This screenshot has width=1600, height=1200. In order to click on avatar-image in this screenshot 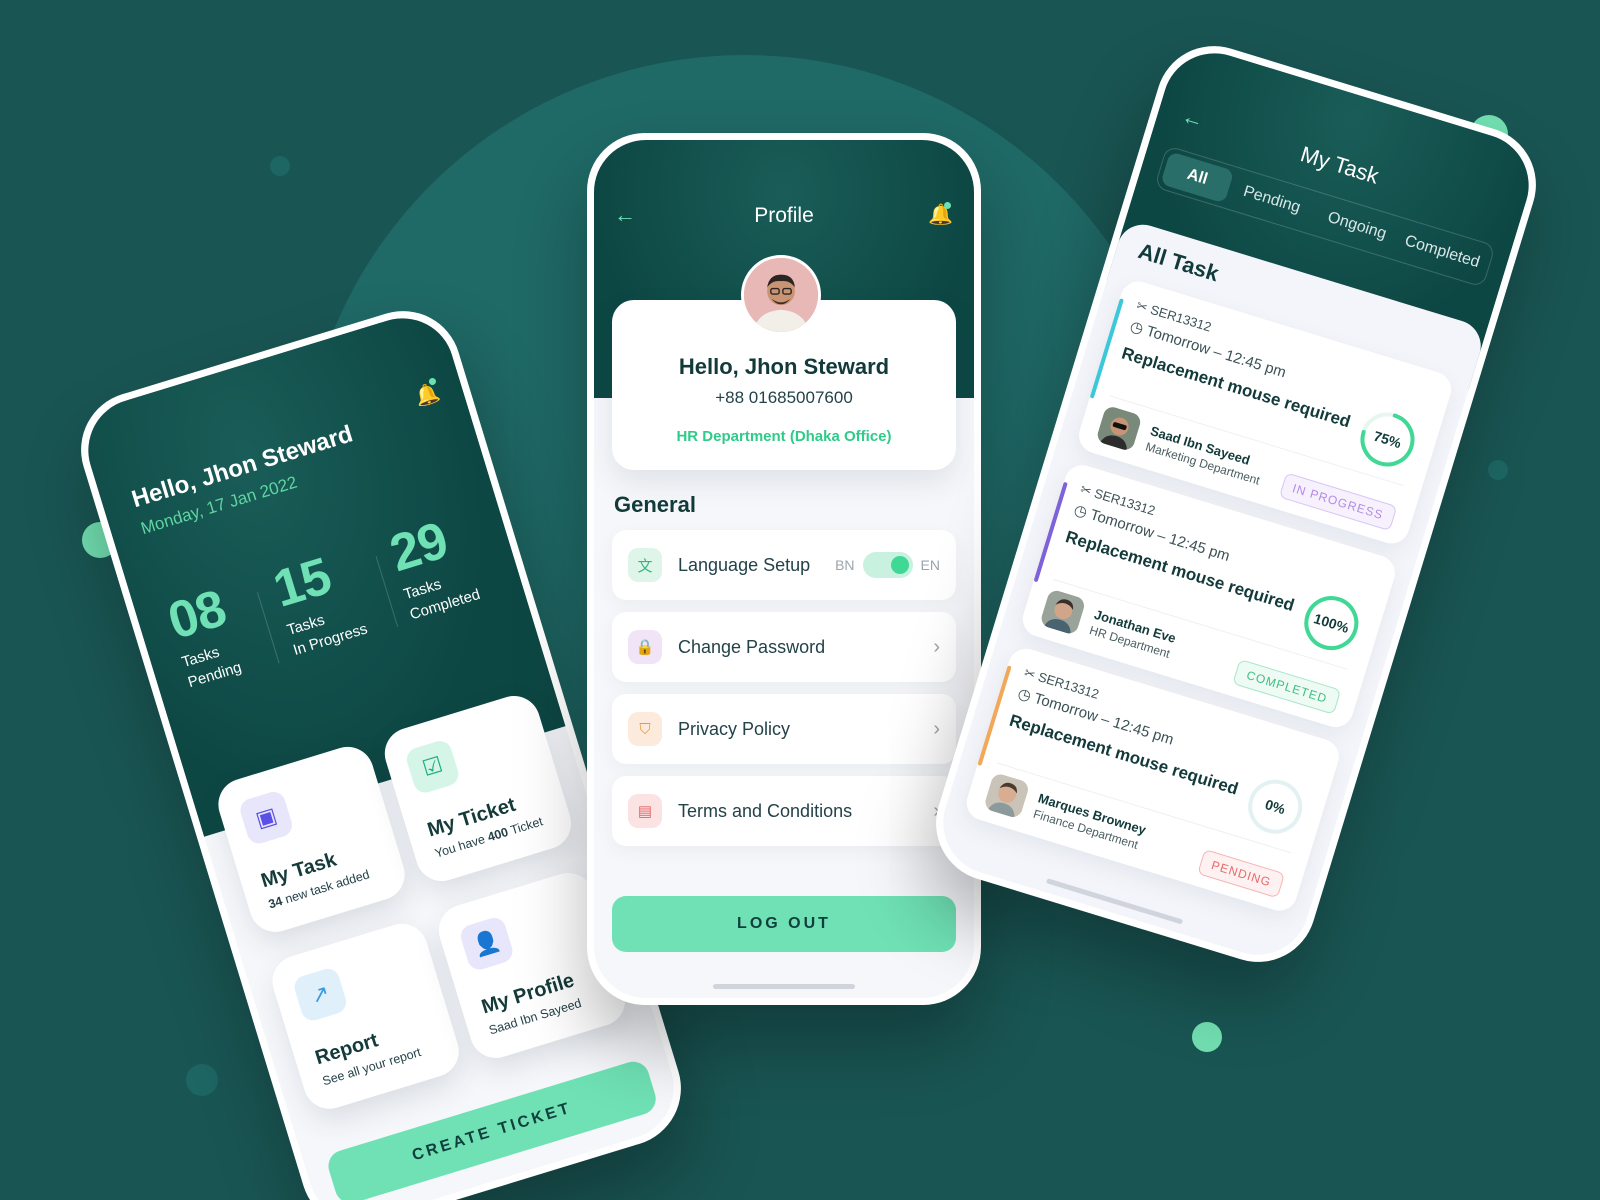, I will do `click(781, 295)`.